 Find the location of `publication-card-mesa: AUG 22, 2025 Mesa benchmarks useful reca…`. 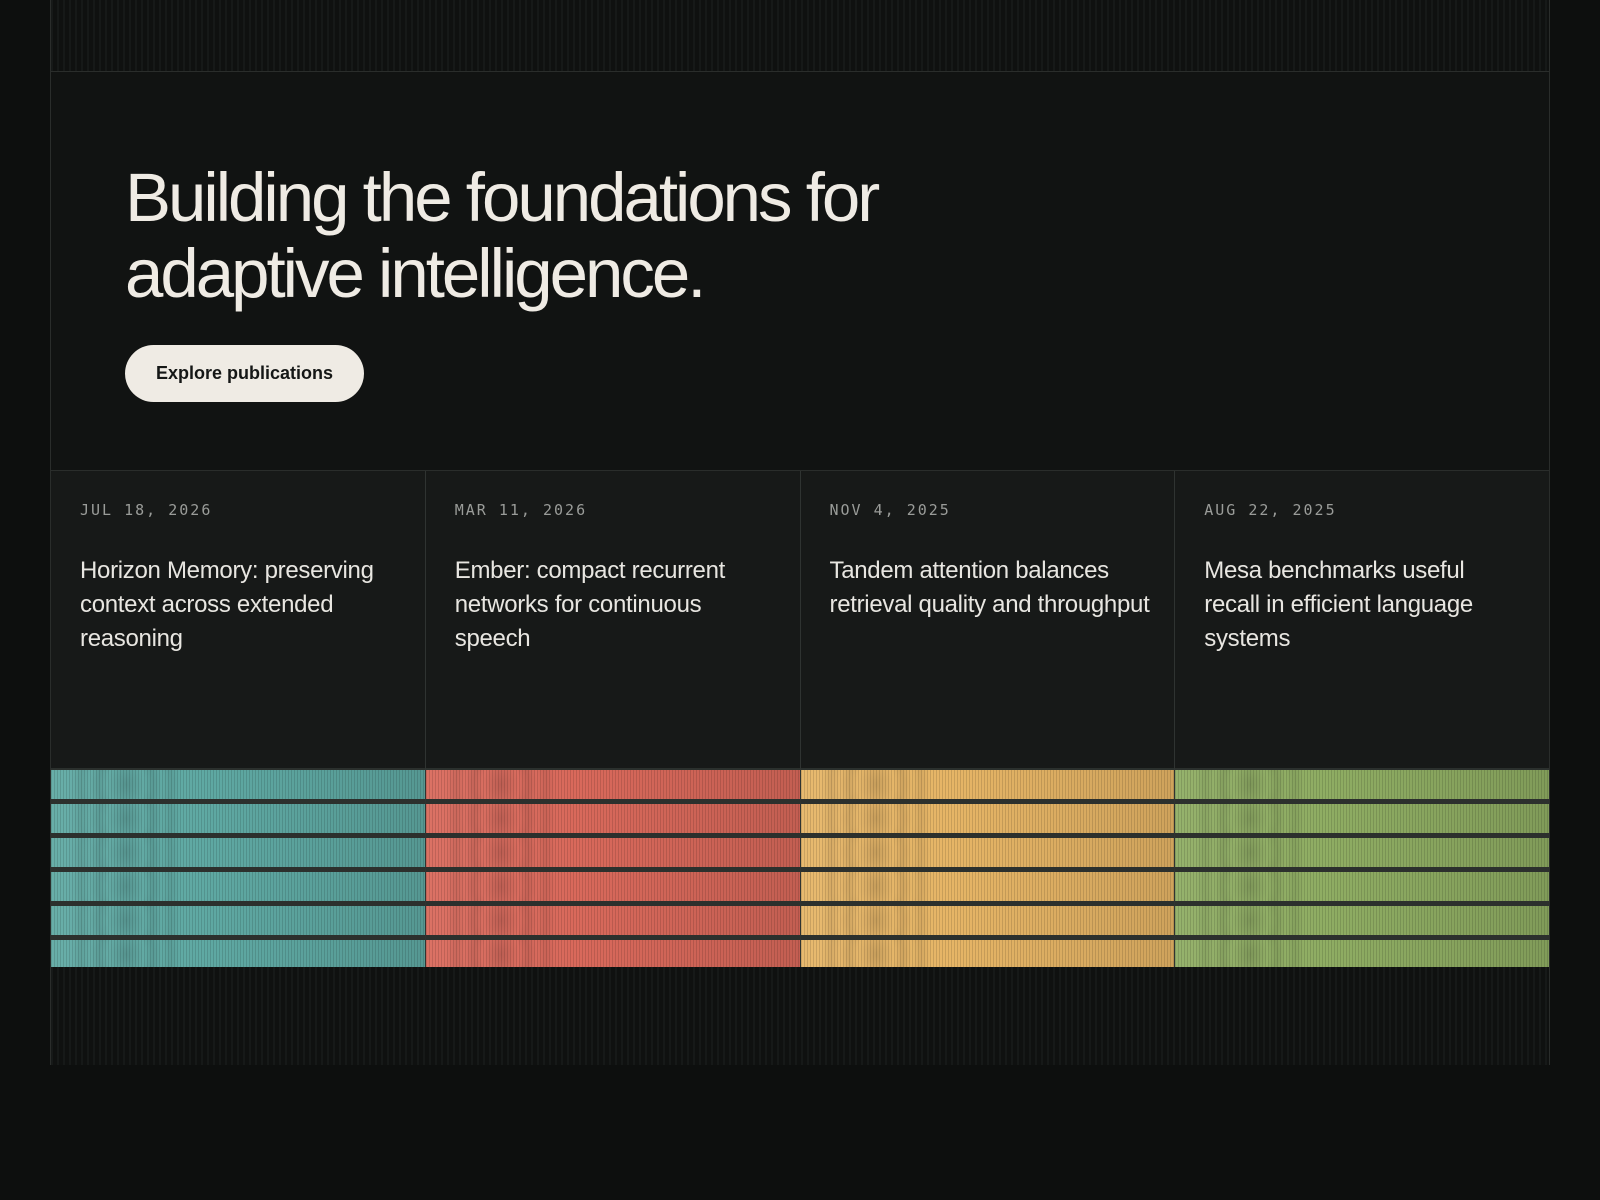

publication-card-mesa: AUG 22, 2025 Mesa benchmarks useful reca… is located at coordinates (1362, 720).